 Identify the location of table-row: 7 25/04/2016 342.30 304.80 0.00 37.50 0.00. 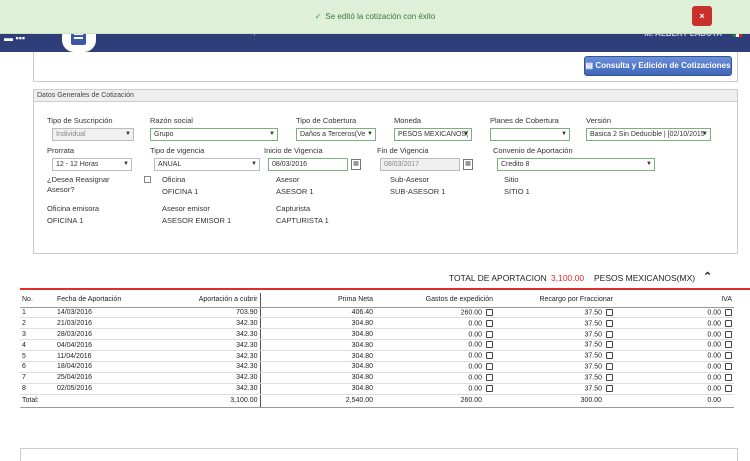
(377, 378).